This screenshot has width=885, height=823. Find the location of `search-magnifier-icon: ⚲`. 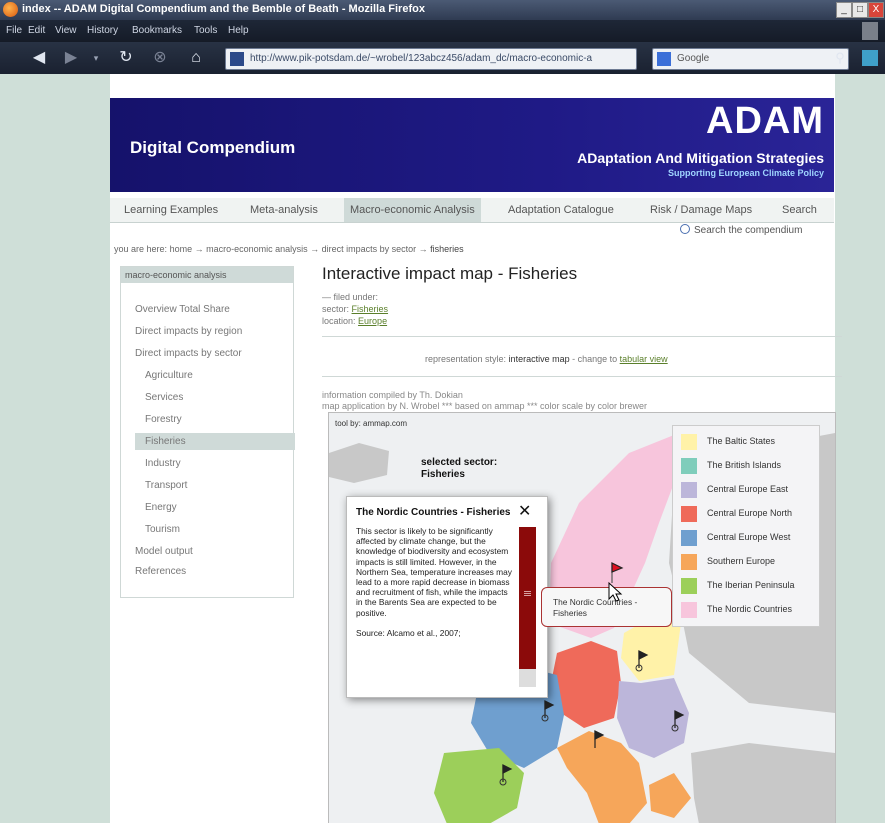

search-magnifier-icon: ⚲ is located at coordinates (840, 58).